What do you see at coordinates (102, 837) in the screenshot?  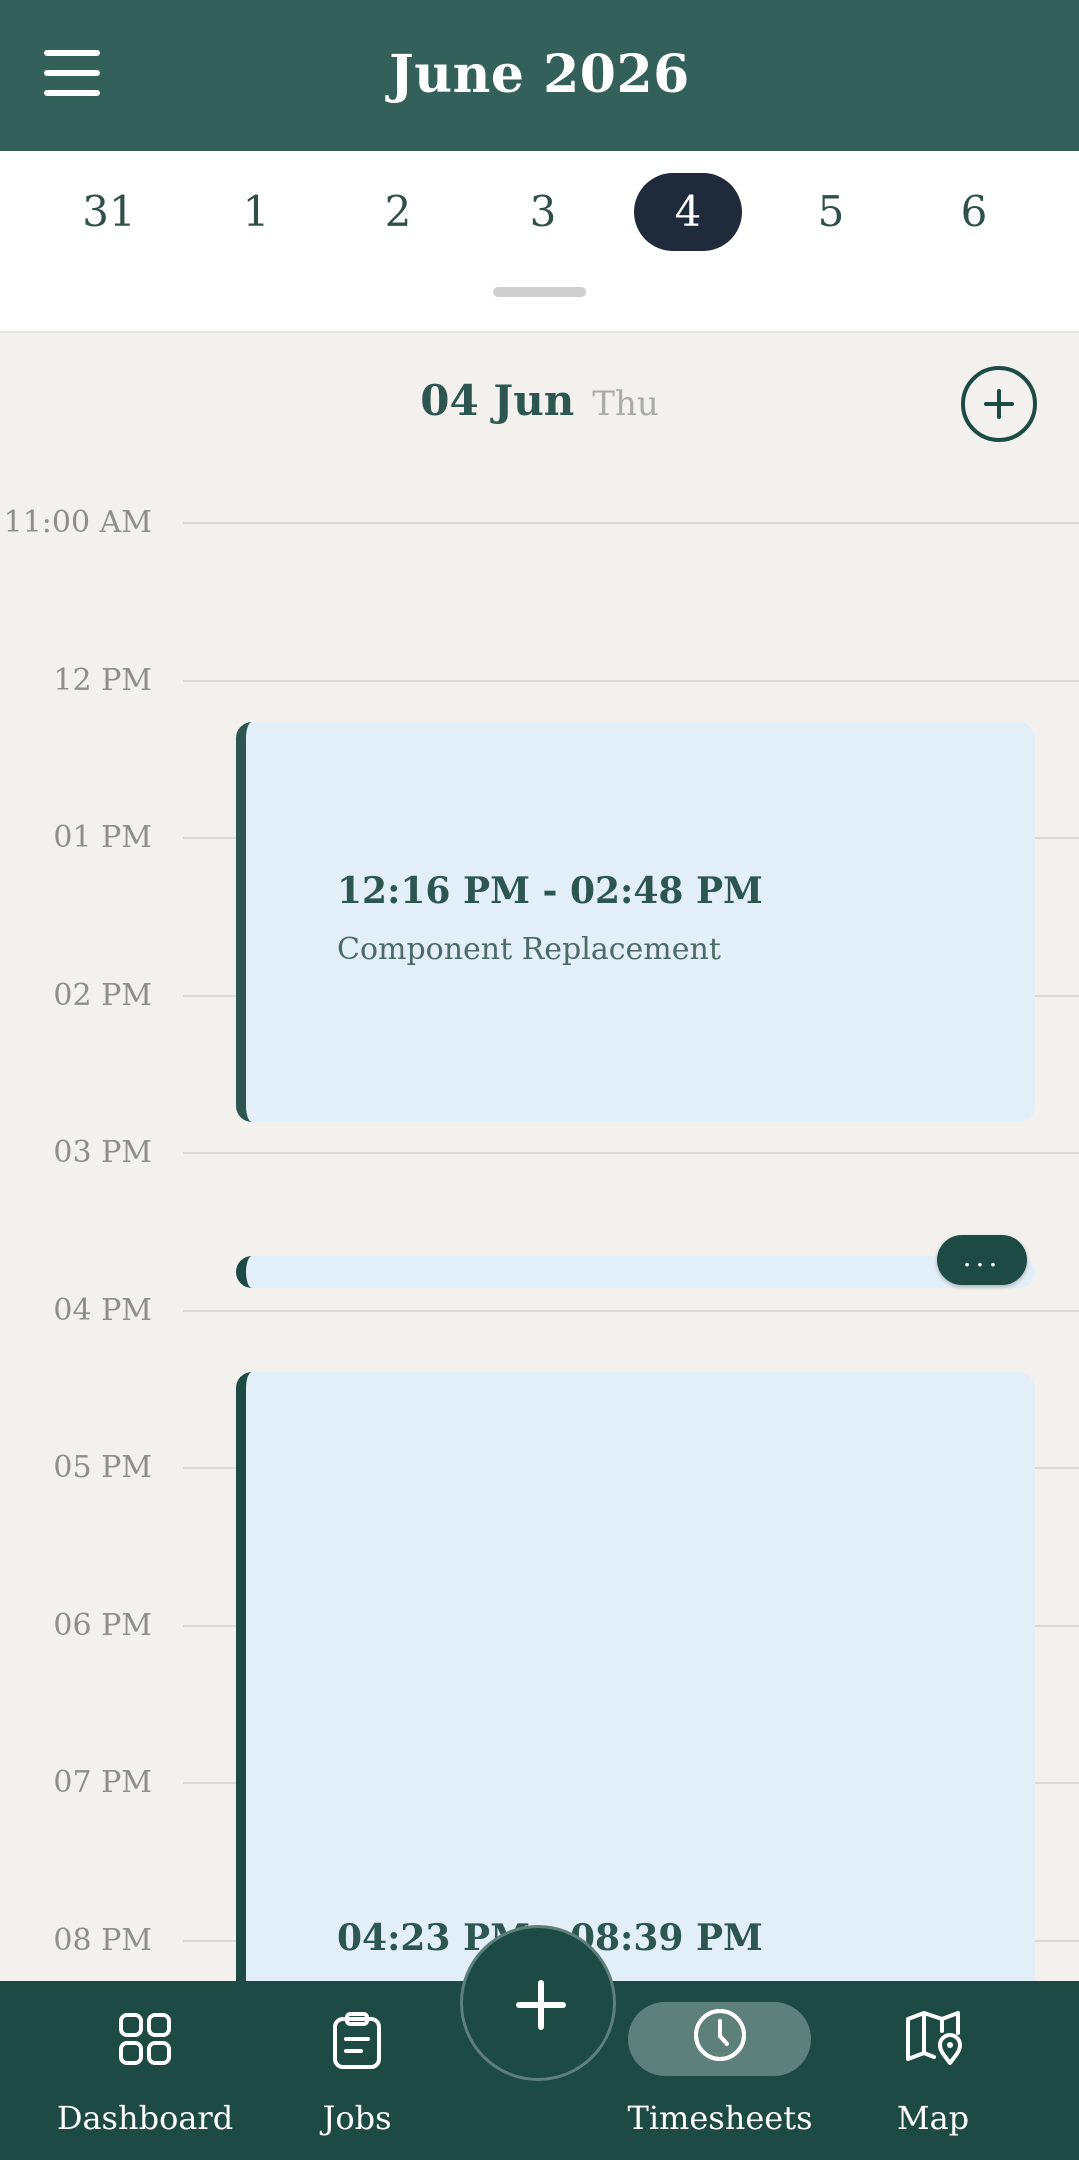 I see `hour-label-1pm: 01 PM` at bounding box center [102, 837].